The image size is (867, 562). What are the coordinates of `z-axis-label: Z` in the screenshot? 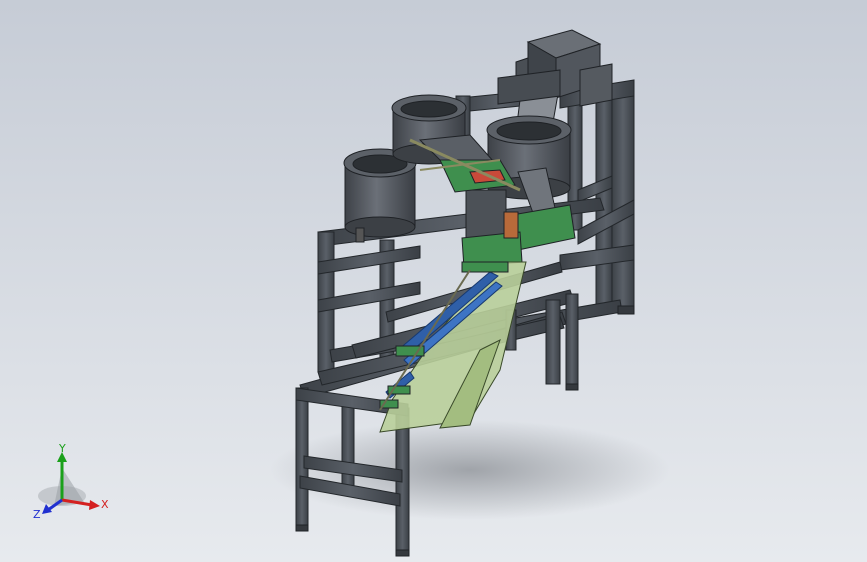 It's located at (37, 514).